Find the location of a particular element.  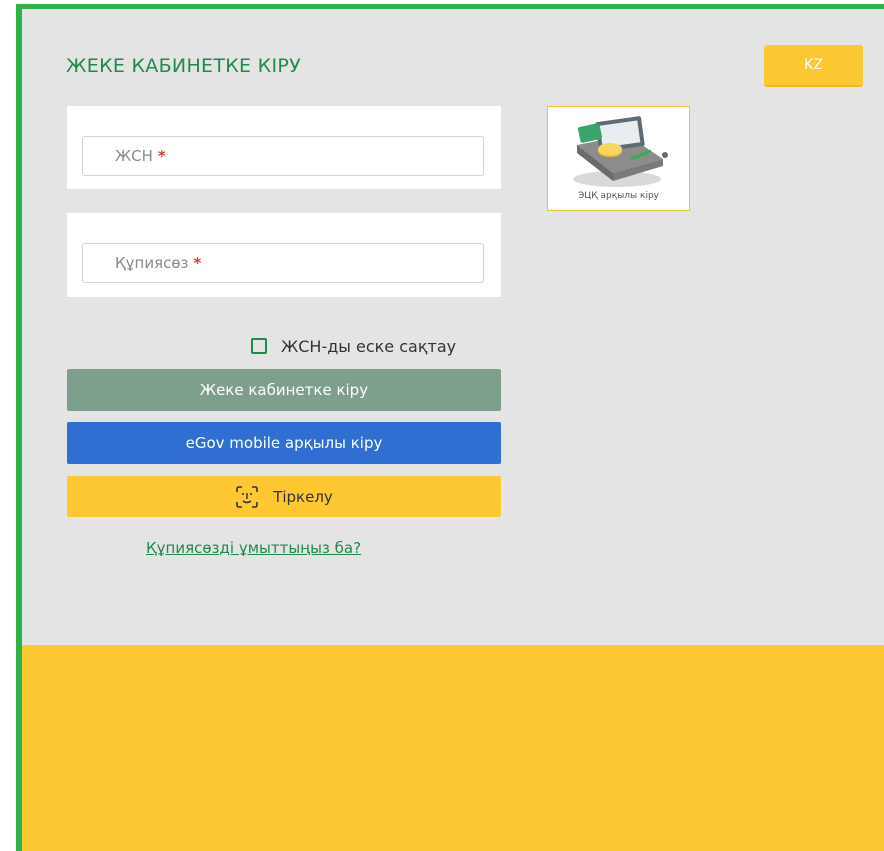

ecp-label: ЭЦҚ арқылы кіру is located at coordinates (618, 196).